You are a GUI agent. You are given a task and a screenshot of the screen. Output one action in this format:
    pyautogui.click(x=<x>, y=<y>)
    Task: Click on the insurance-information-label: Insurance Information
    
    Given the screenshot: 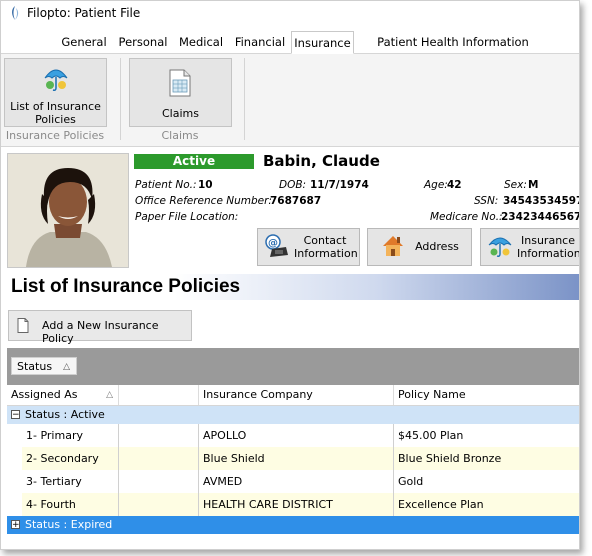 What is the action you would take?
    pyautogui.click(x=548, y=247)
    